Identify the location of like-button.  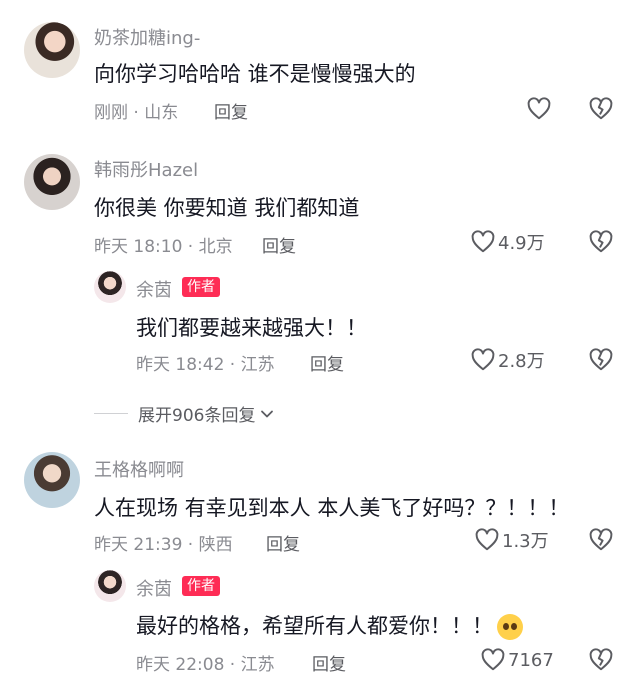
(539, 109).